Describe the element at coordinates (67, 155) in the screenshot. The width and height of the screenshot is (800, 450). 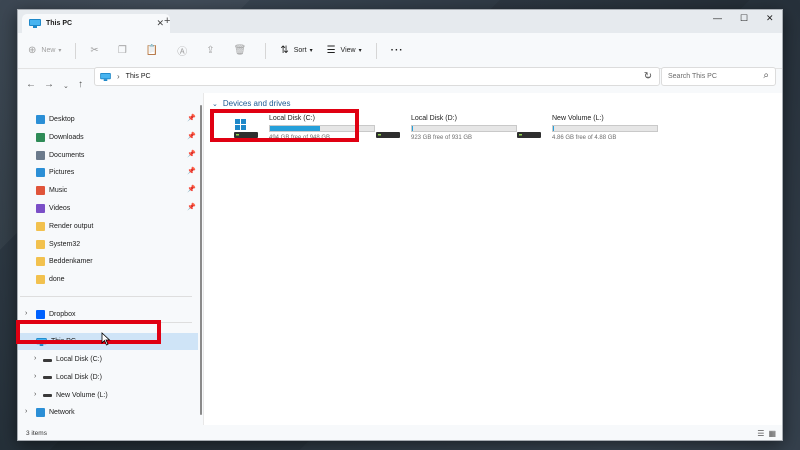
I see `sidebar-item-label: Documents` at that location.